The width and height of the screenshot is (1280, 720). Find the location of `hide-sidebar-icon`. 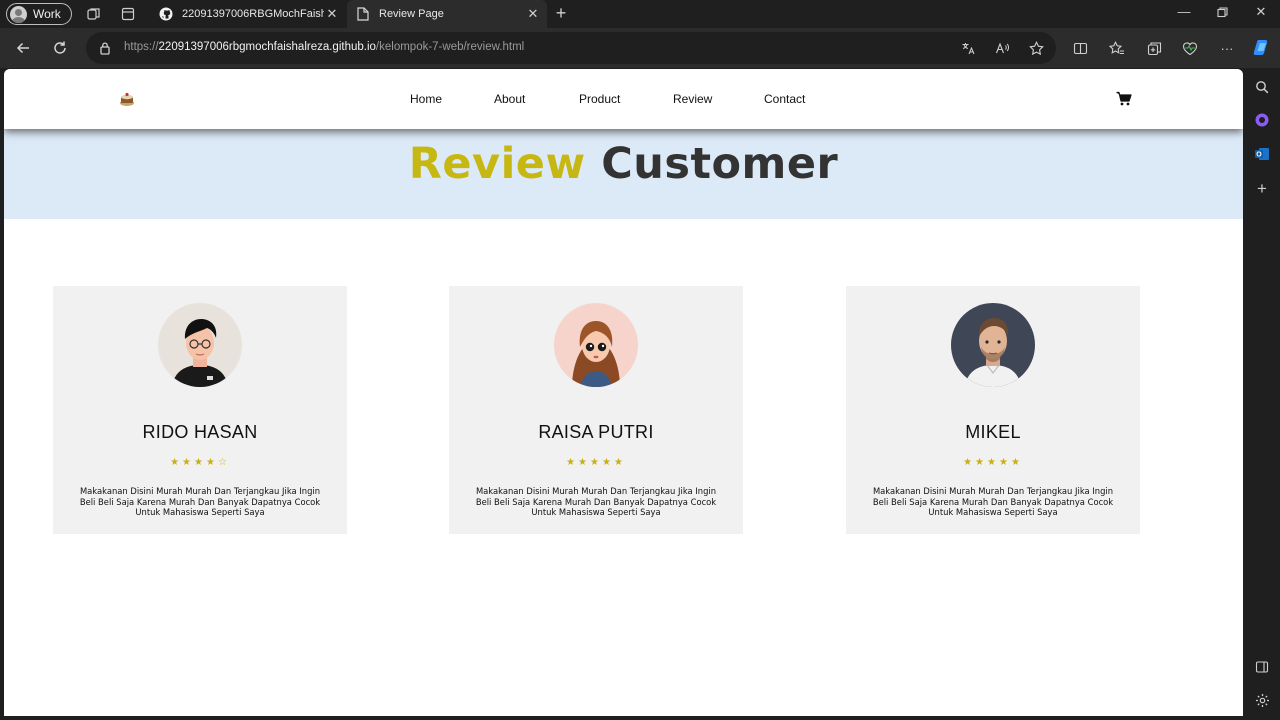

hide-sidebar-icon is located at coordinates (1262, 667).